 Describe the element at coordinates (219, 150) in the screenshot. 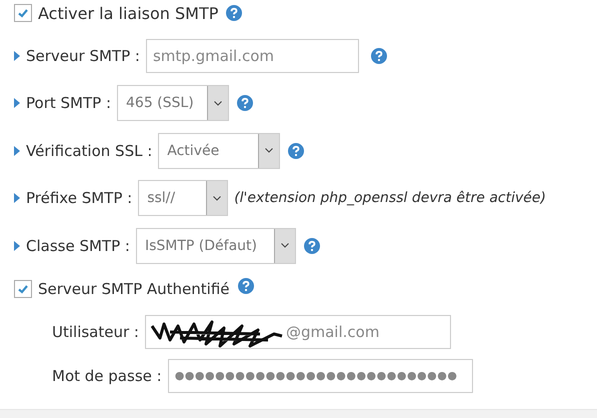

I see `dropdown: Activée` at that location.